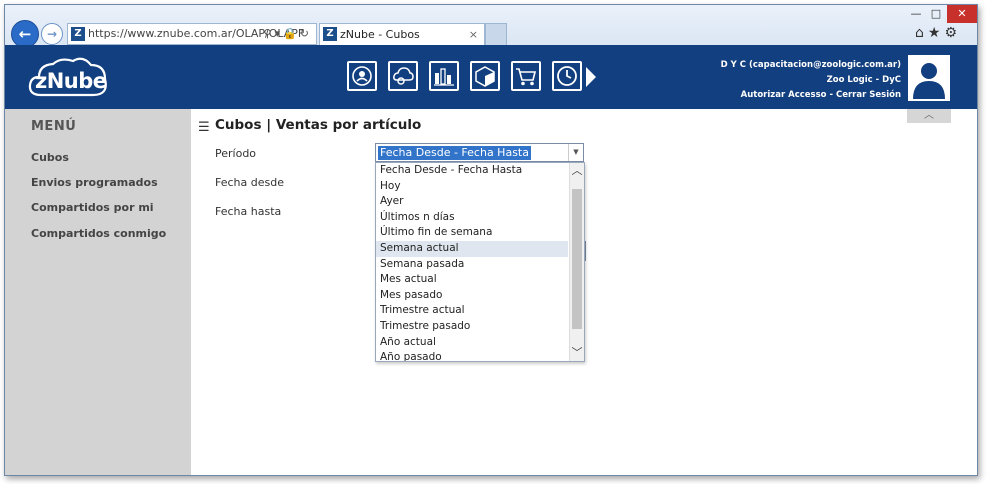 The height and width of the screenshot is (484, 990). Describe the element at coordinates (810, 65) in the screenshot. I see `user-name: D Y C (capacitacion@zoologic.com.ar)` at that location.